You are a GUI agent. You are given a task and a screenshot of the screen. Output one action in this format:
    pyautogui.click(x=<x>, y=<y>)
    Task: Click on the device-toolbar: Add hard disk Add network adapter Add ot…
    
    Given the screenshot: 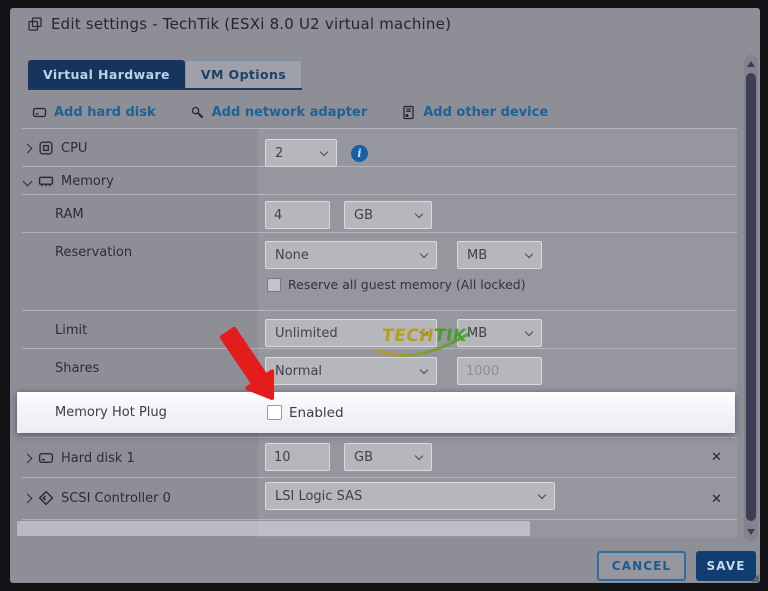 What is the action you would take?
    pyautogui.click(x=290, y=112)
    